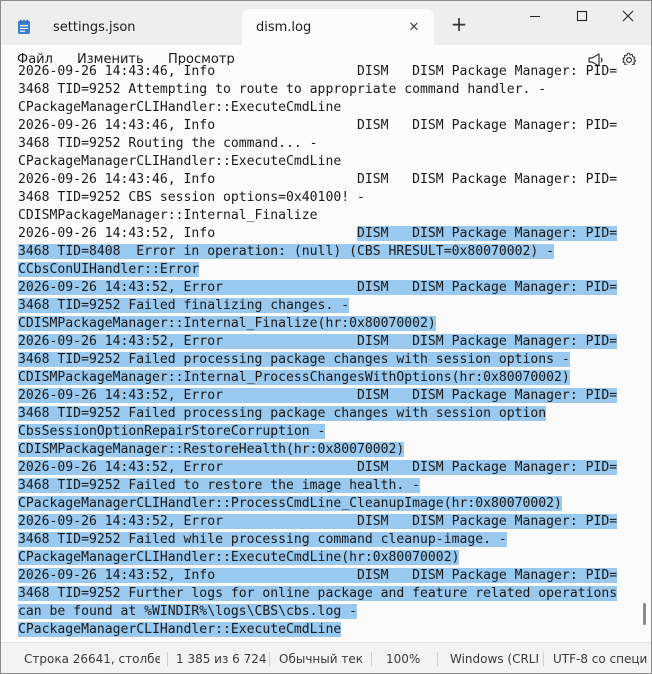 Image resolution: width=652 pixels, height=674 pixels. I want to click on minimize-button, so click(535, 16).